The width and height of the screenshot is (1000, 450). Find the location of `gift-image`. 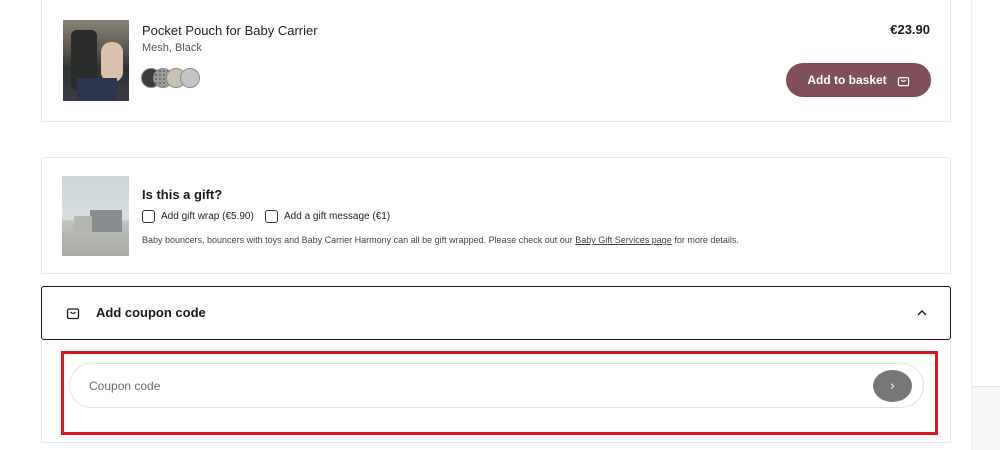

gift-image is located at coordinates (95, 216).